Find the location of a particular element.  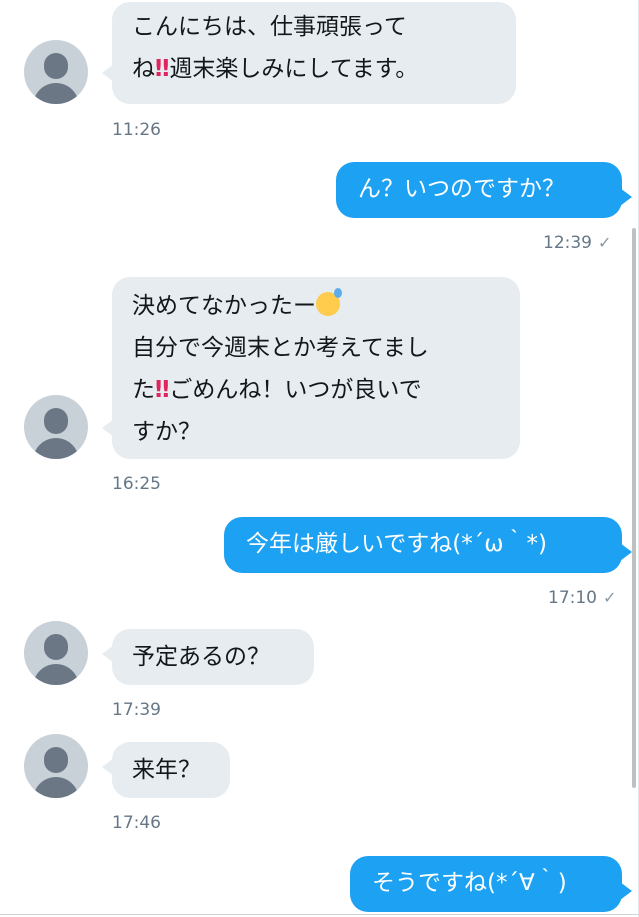

message-line: そうですね(*´∀｀) is located at coordinates (469, 883).